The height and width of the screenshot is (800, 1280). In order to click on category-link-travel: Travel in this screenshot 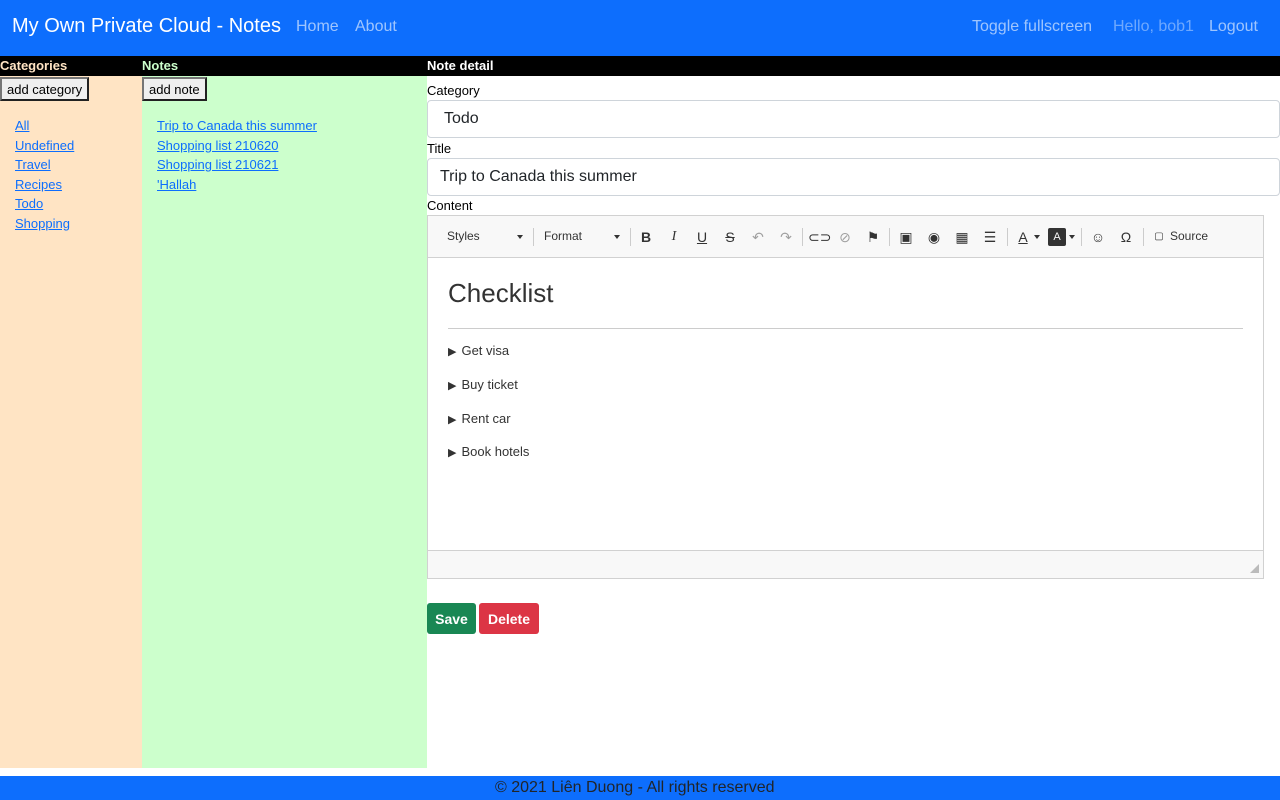, I will do `click(33, 164)`.